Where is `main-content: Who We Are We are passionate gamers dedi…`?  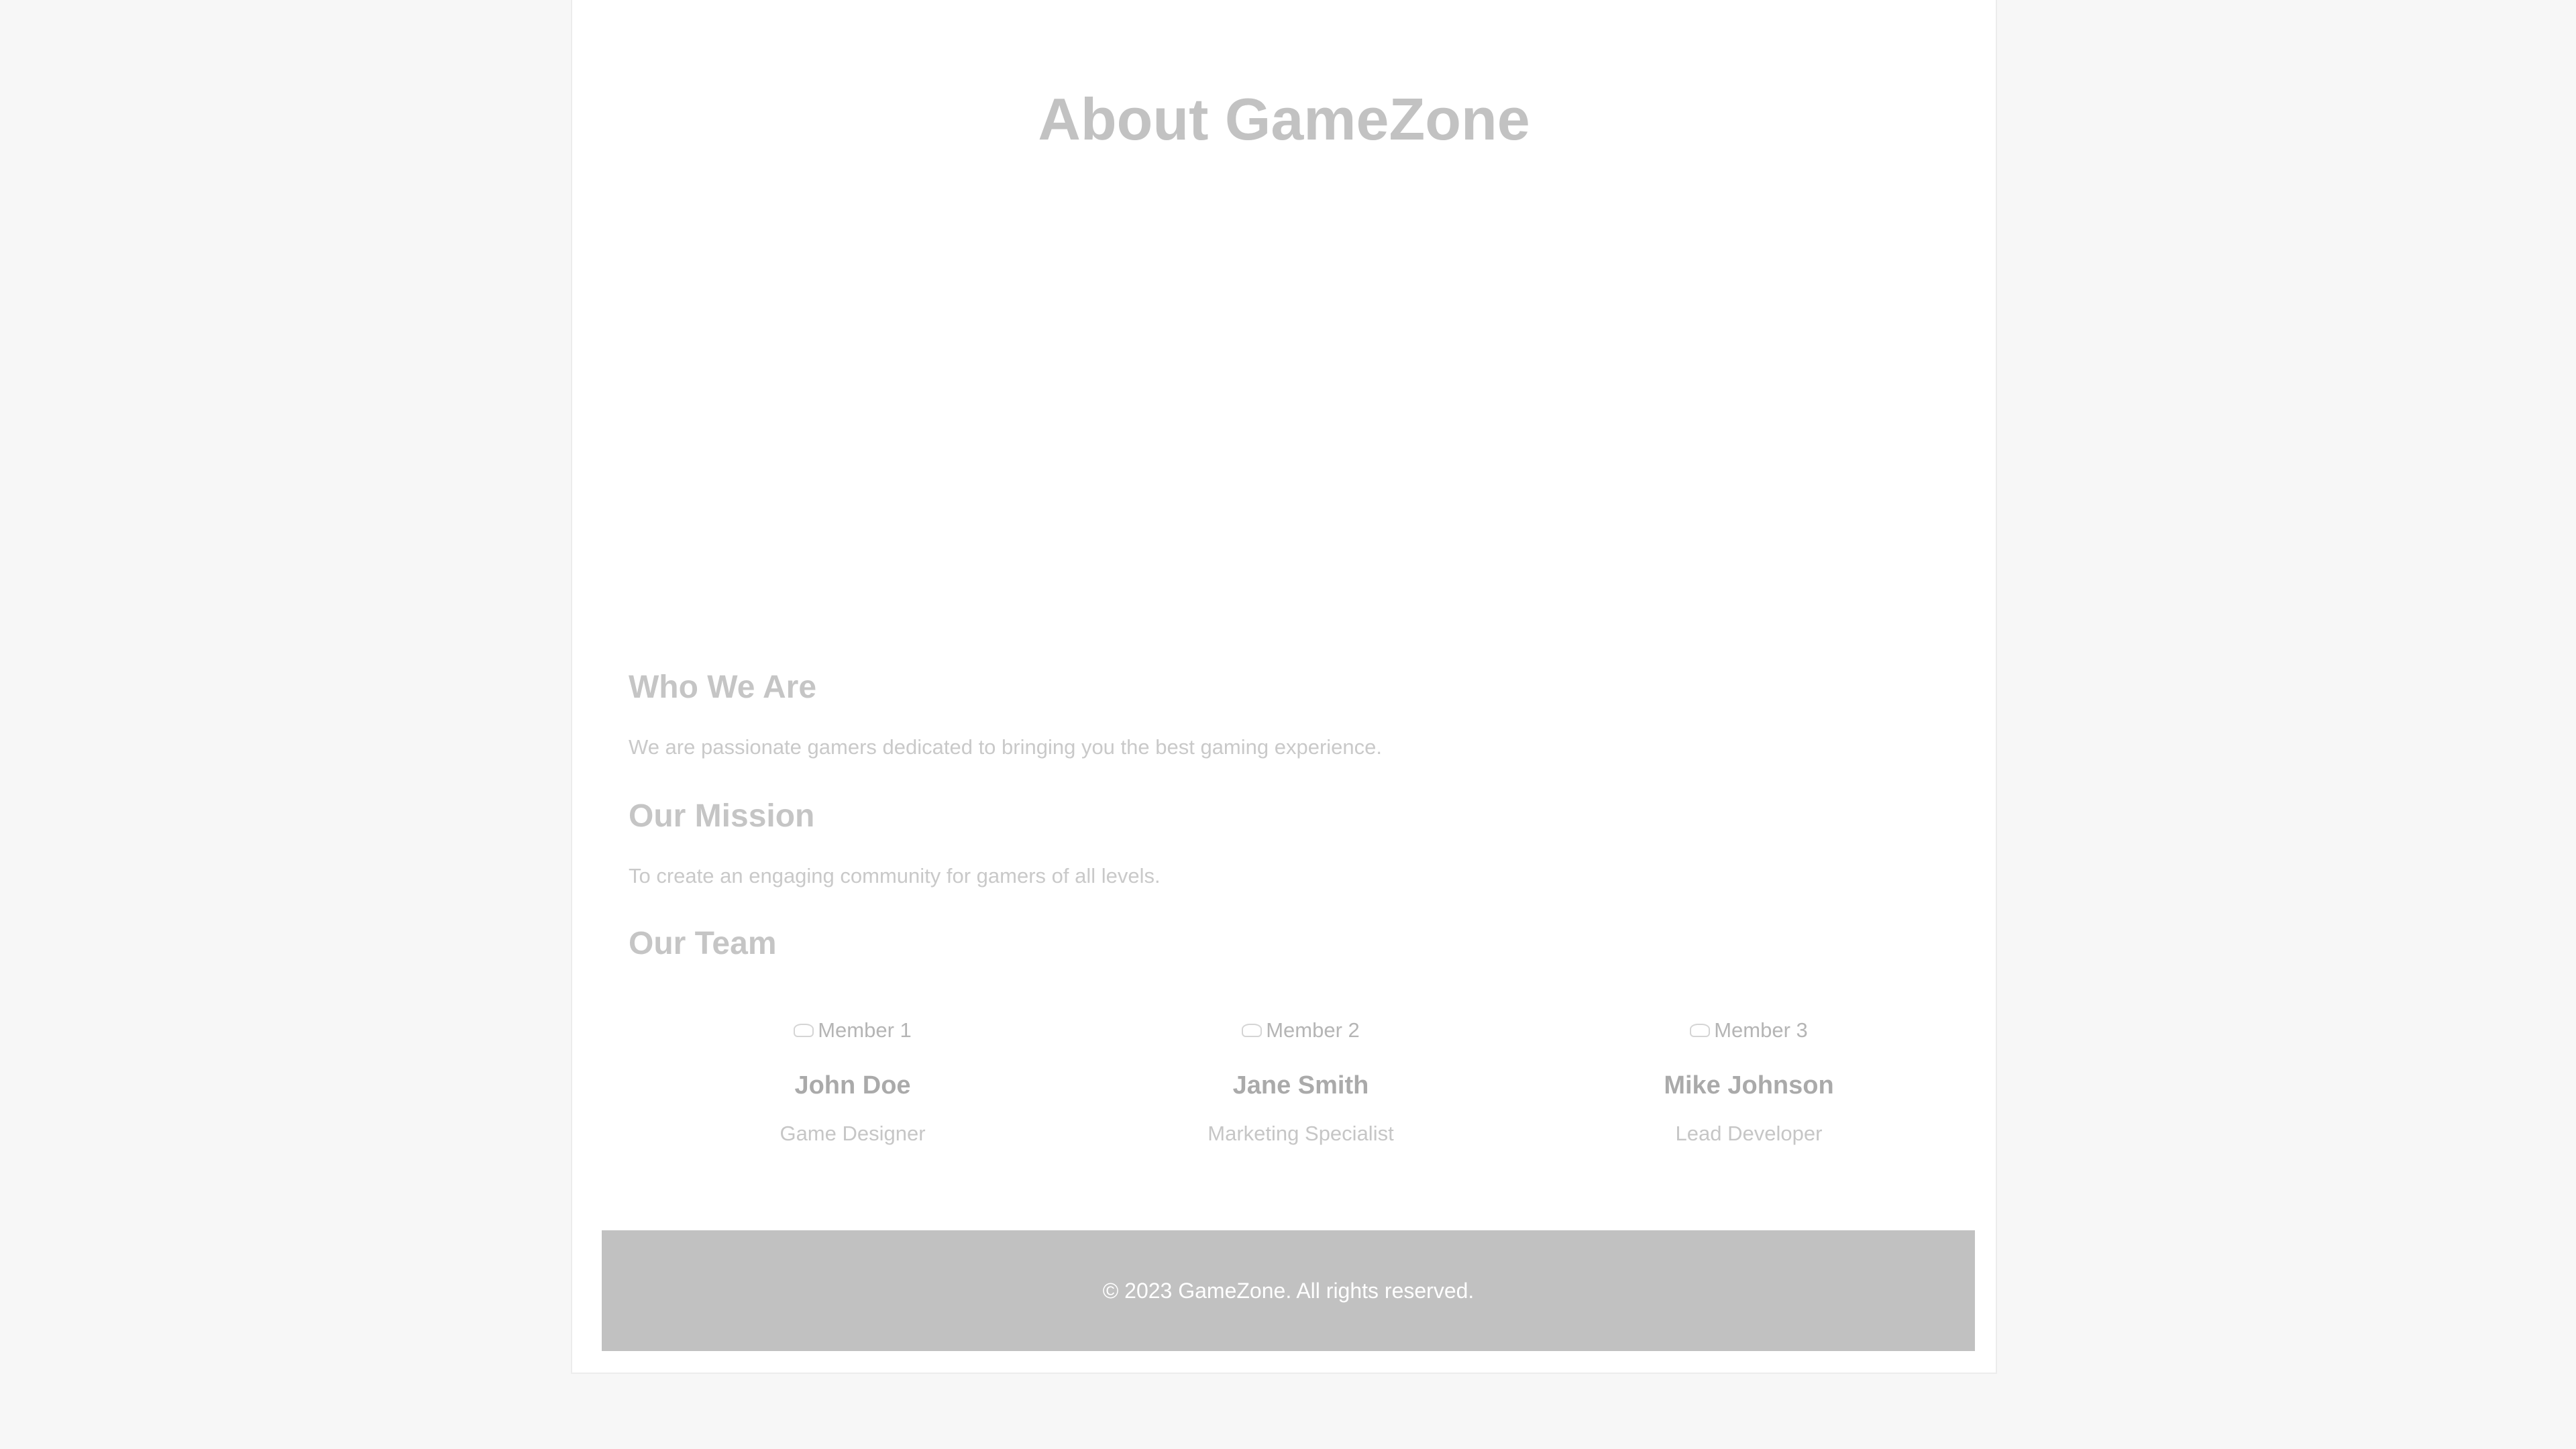 main-content: Who We Are We are passionate gamers dedi… is located at coordinates (1285, 815).